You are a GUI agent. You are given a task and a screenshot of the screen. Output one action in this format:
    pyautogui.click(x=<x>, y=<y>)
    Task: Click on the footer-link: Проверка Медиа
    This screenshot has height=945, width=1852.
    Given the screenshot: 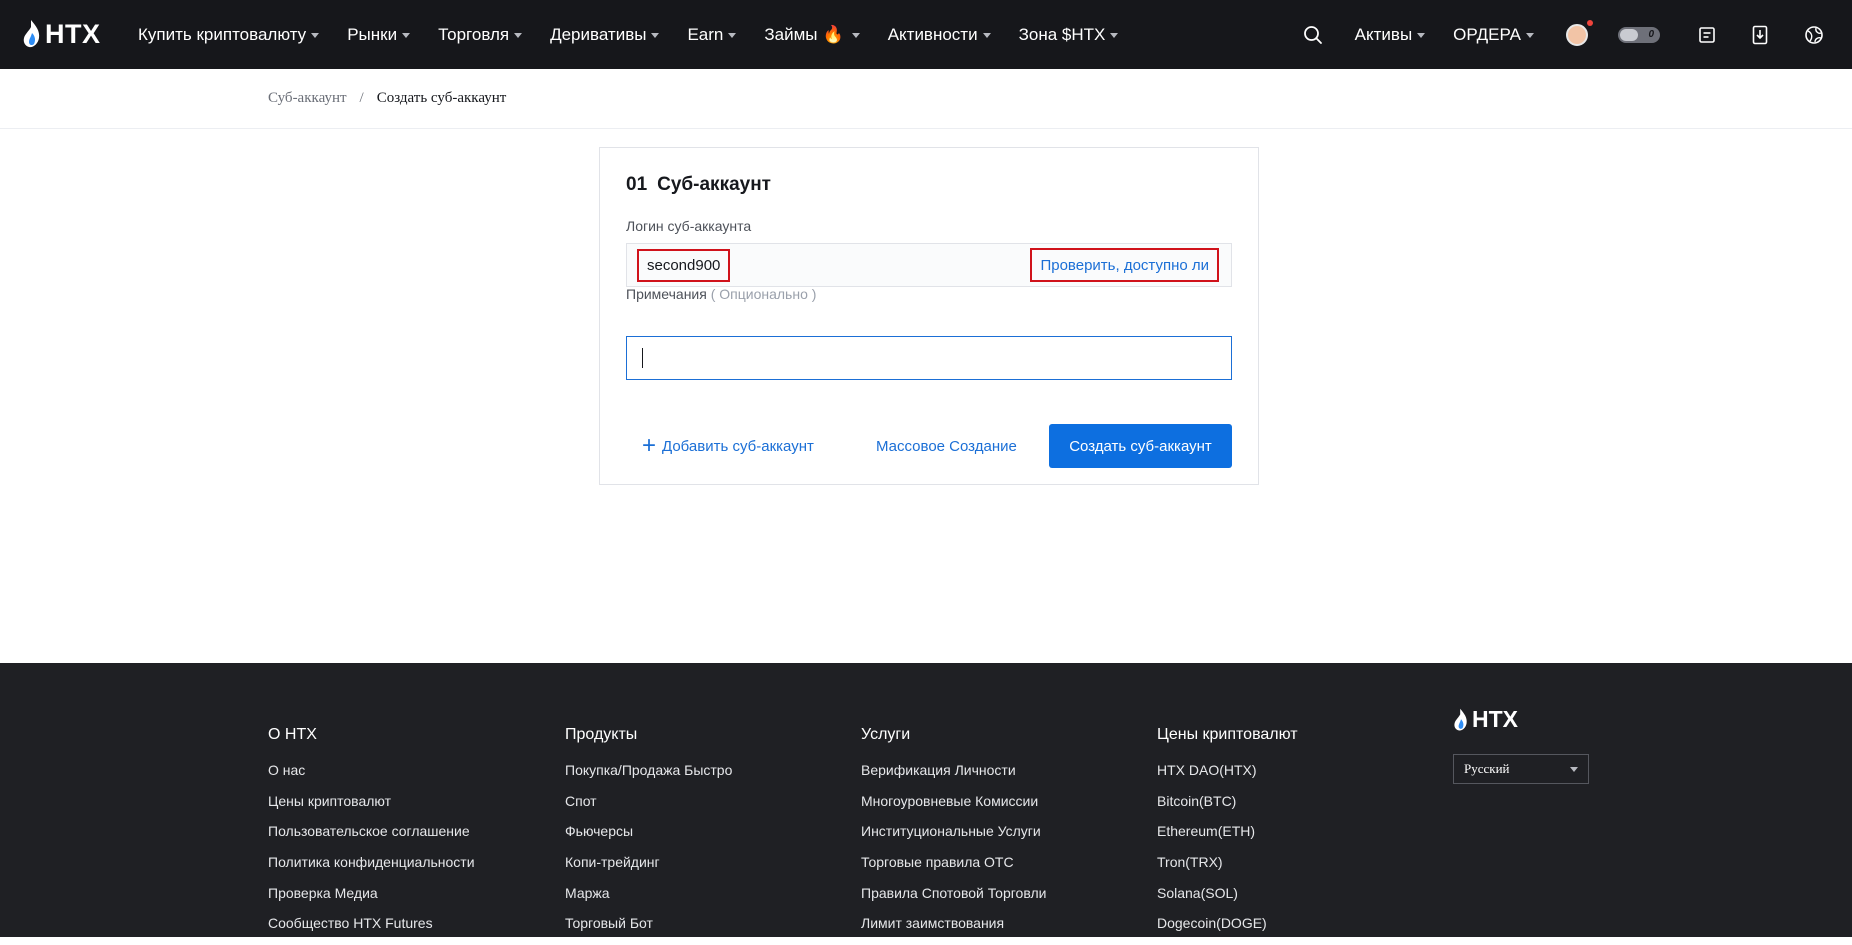 What is the action you would take?
    pyautogui.click(x=371, y=899)
    